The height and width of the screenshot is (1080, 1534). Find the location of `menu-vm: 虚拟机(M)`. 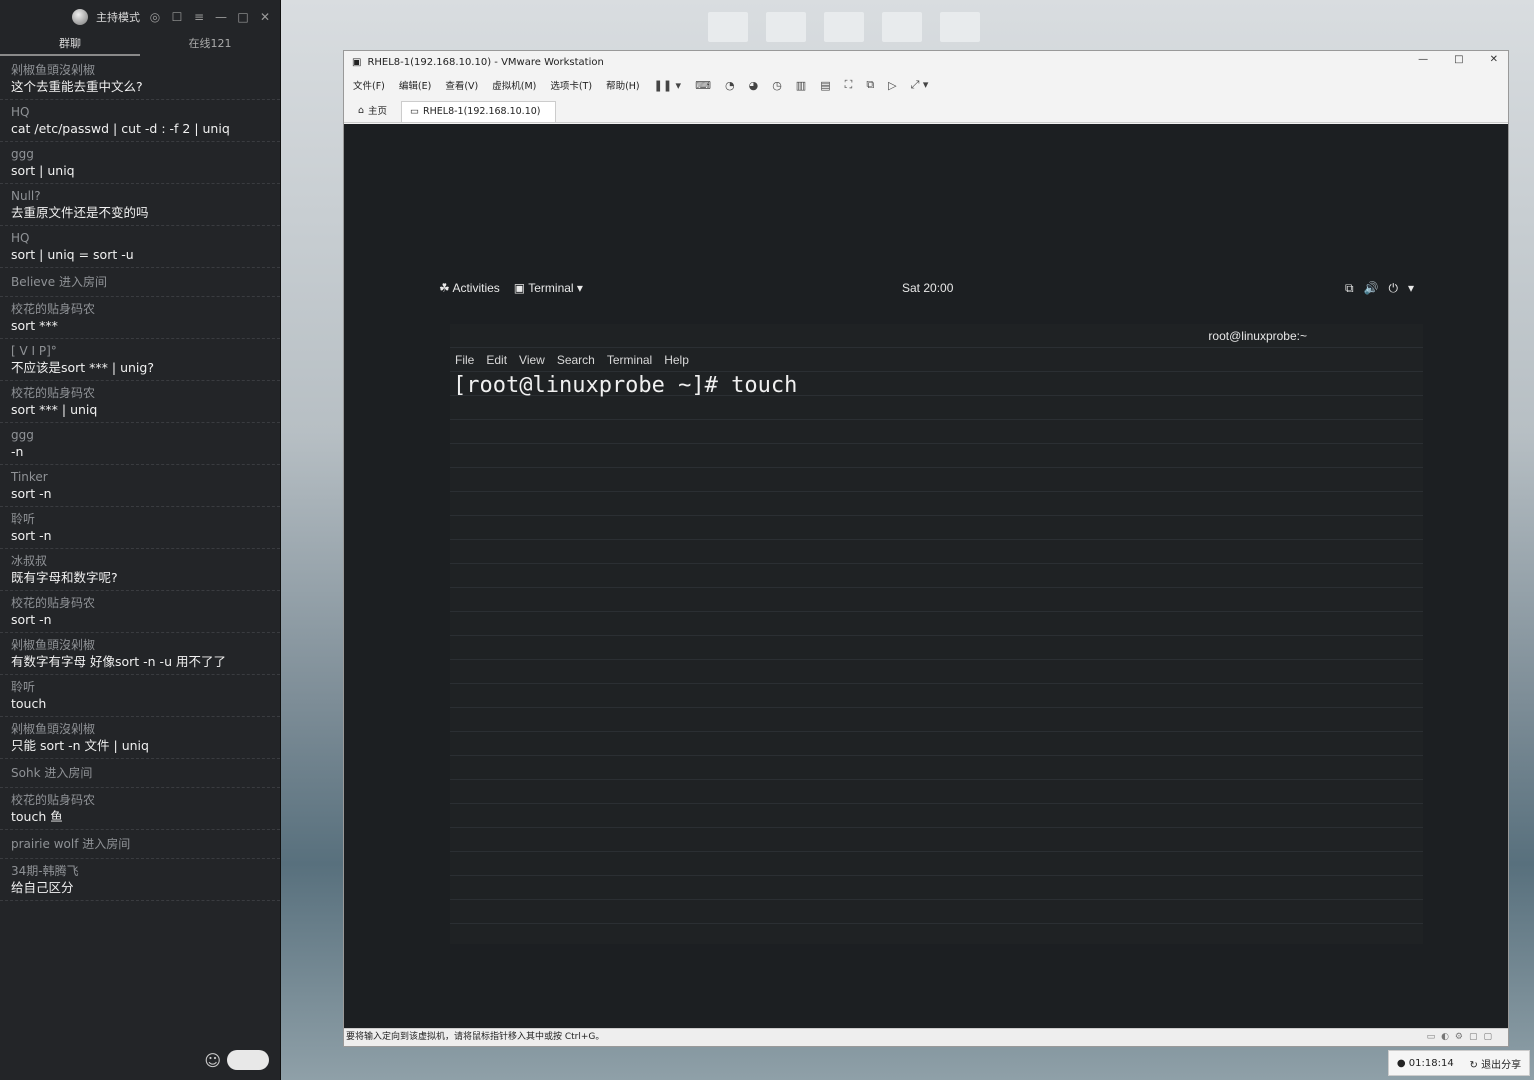

menu-vm: 虚拟机(M) is located at coordinates (514, 85).